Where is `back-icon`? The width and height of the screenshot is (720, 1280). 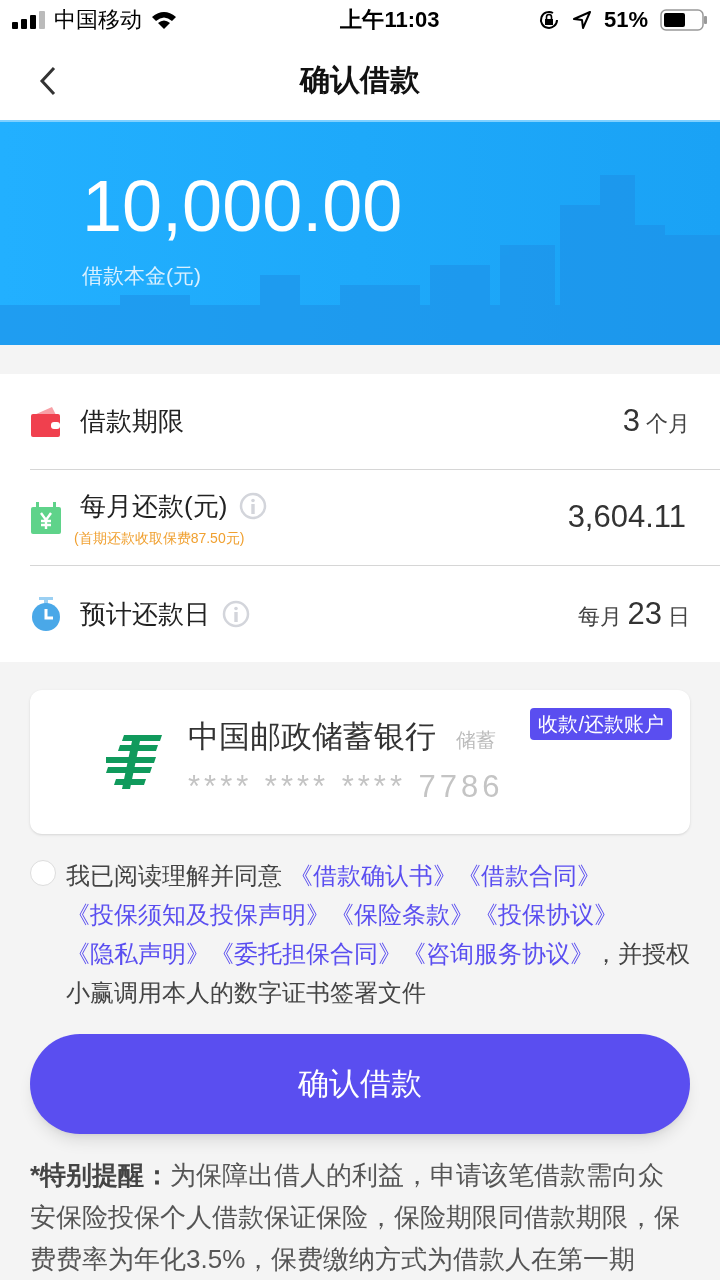
back-icon is located at coordinates (48, 81).